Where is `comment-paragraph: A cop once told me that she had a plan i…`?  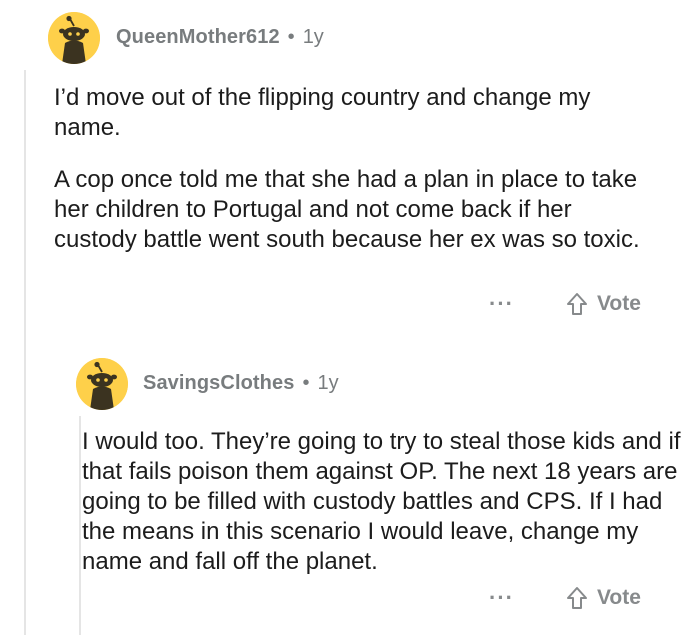
comment-paragraph: A cop once told me that she had a plan i… is located at coordinates (347, 209).